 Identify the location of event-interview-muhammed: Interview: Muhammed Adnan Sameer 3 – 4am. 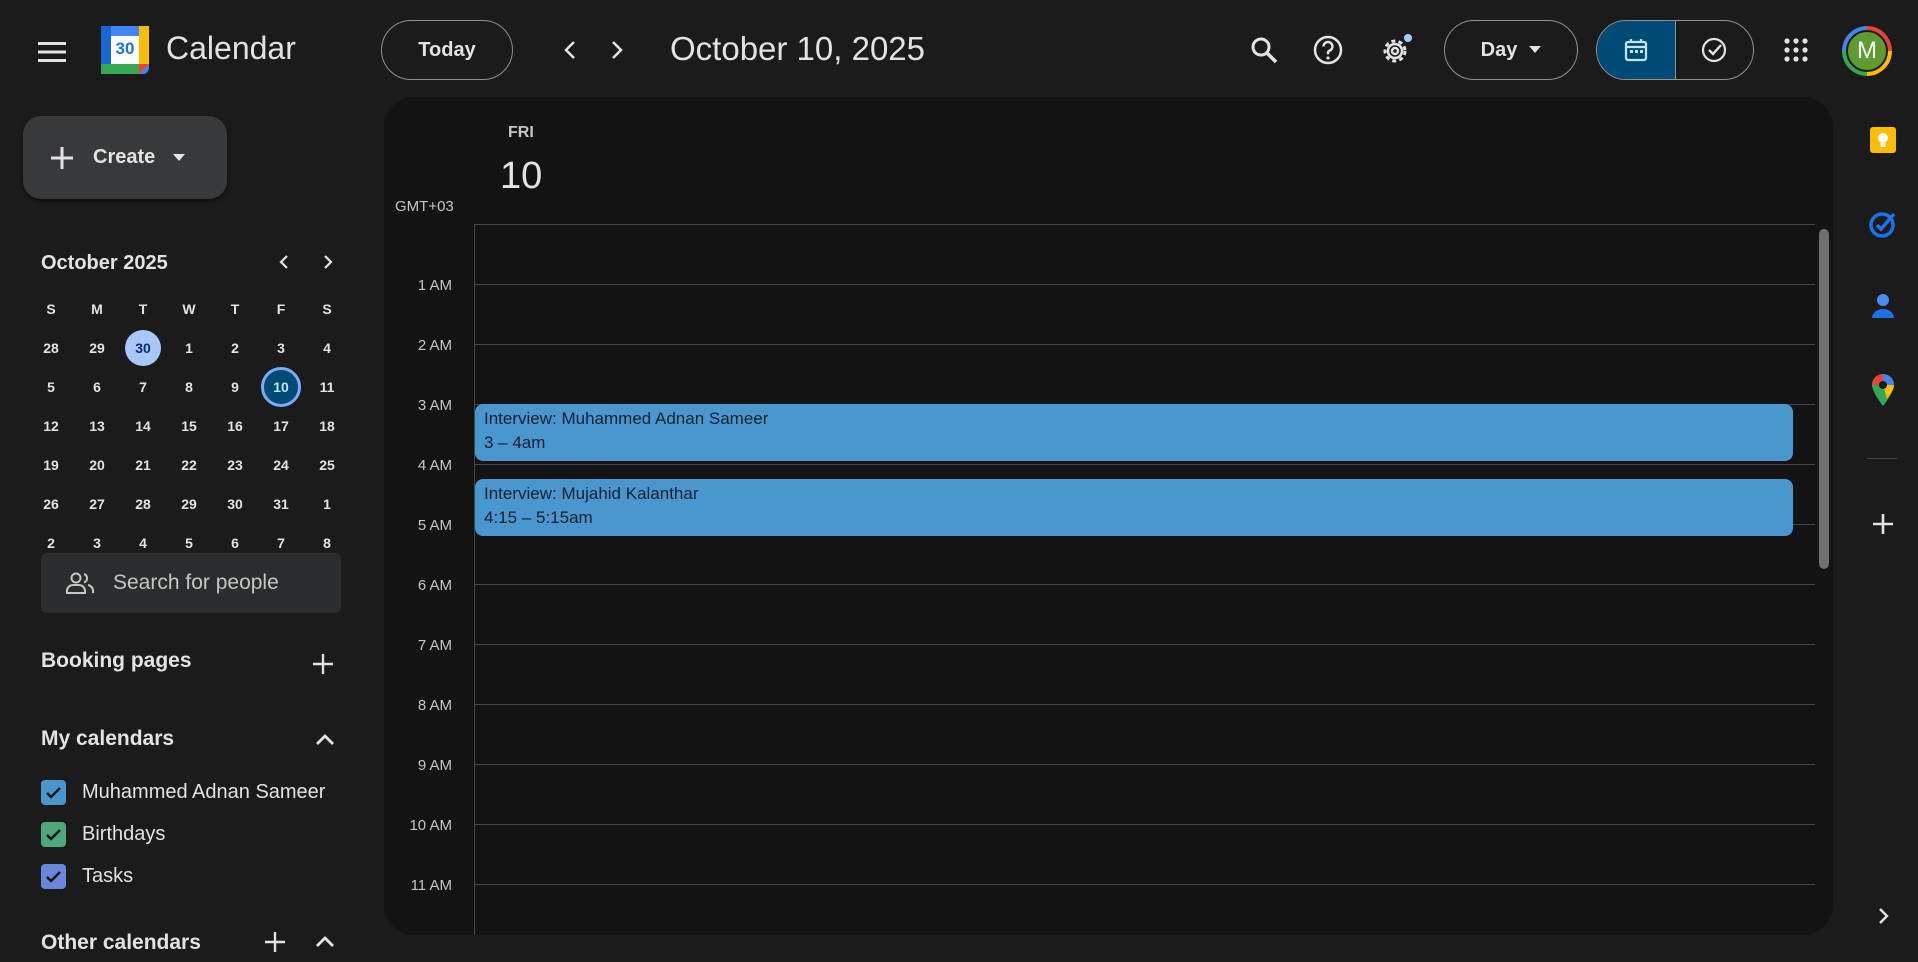
(1134, 432).